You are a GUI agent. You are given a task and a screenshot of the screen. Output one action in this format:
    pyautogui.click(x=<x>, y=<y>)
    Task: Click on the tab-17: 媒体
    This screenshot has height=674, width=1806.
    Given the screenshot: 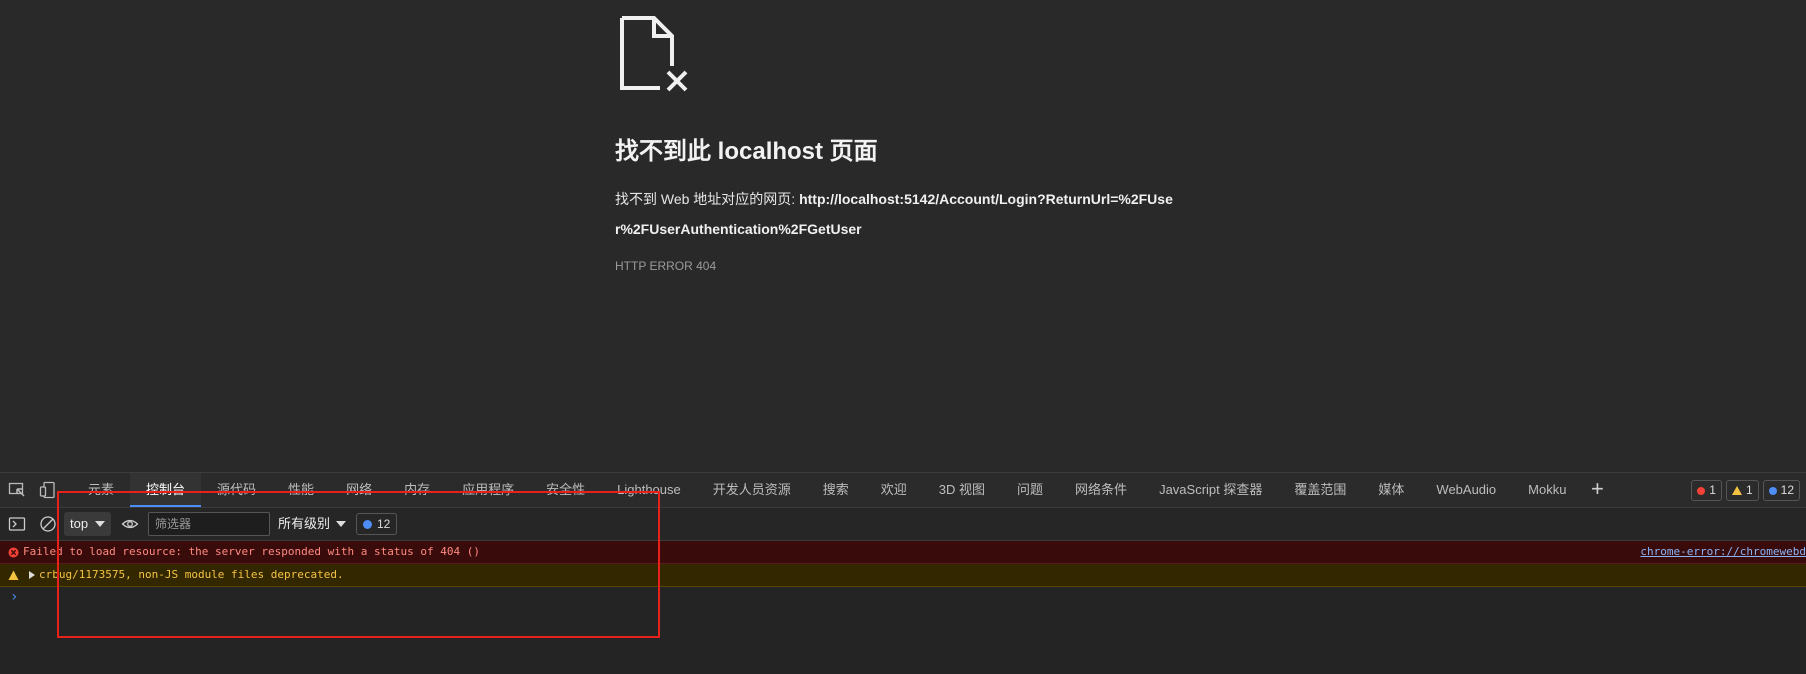 What is the action you would take?
    pyautogui.click(x=1391, y=490)
    